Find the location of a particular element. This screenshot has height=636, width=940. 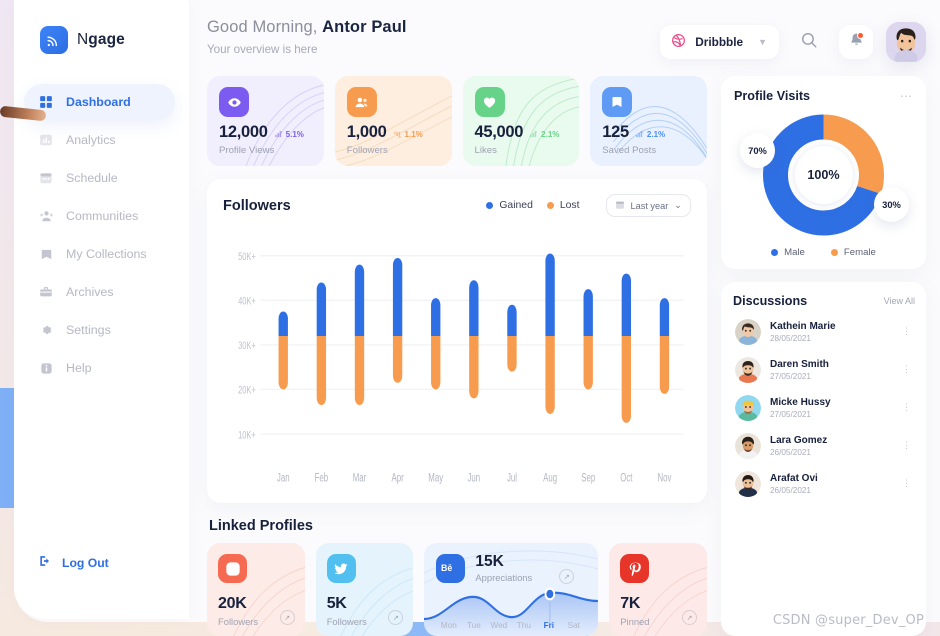

brand-logo-block: Ngage is located at coordinates (101, 40).